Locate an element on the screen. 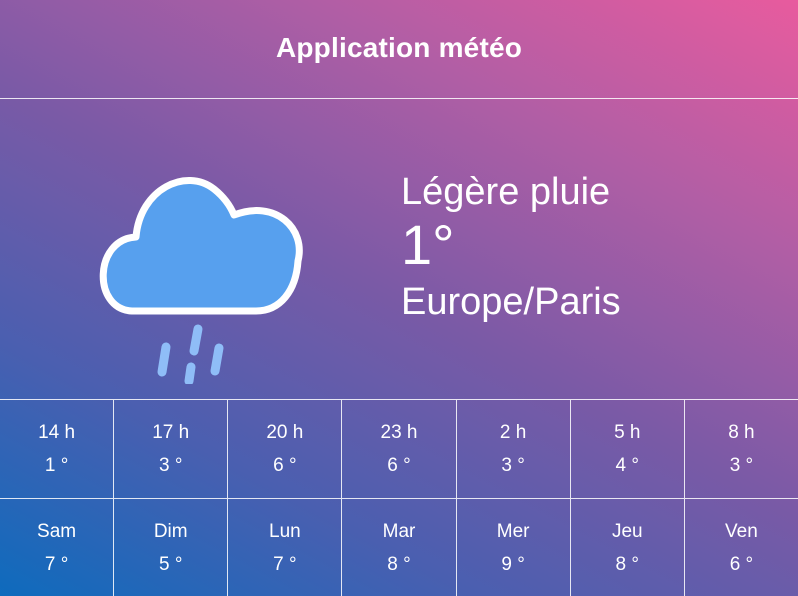 This screenshot has height=596, width=798. daily-cell: Lun 7 ° is located at coordinates (285, 547).